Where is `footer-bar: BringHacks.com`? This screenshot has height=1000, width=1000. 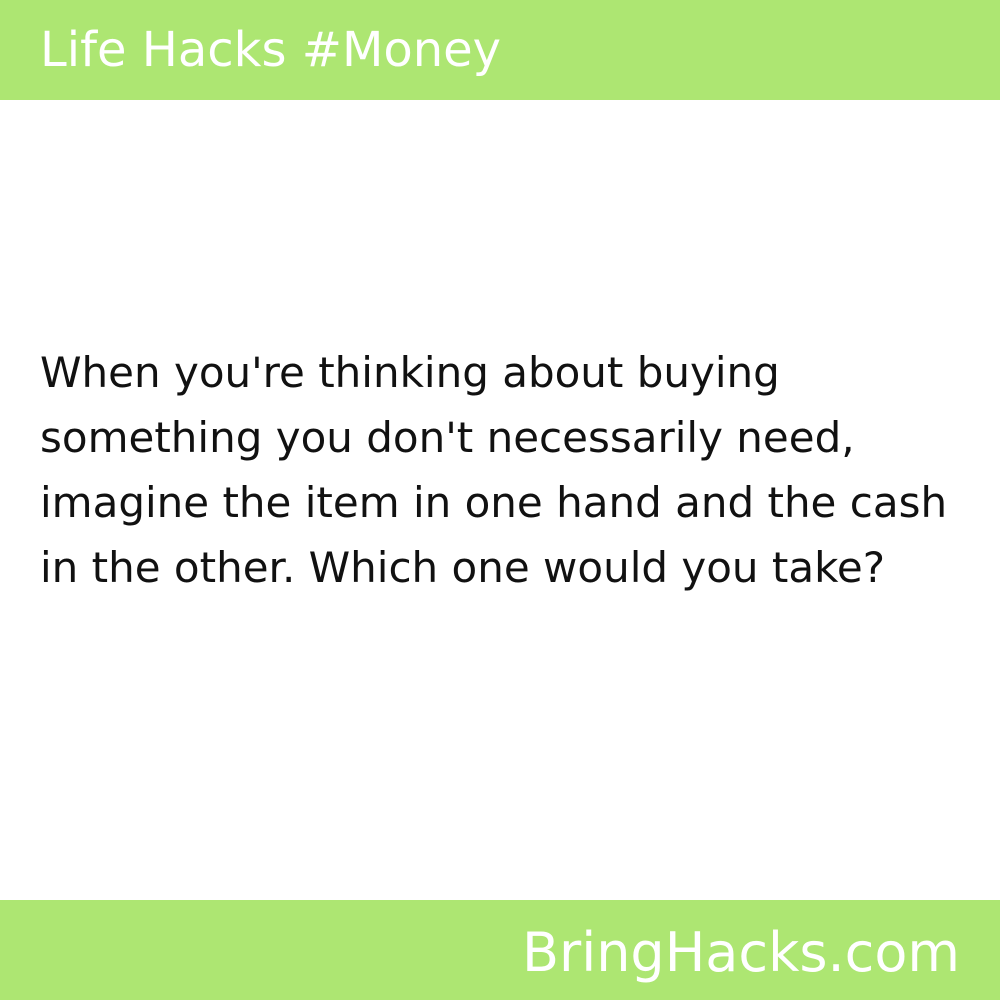
footer-bar: BringHacks.com is located at coordinates (500, 950).